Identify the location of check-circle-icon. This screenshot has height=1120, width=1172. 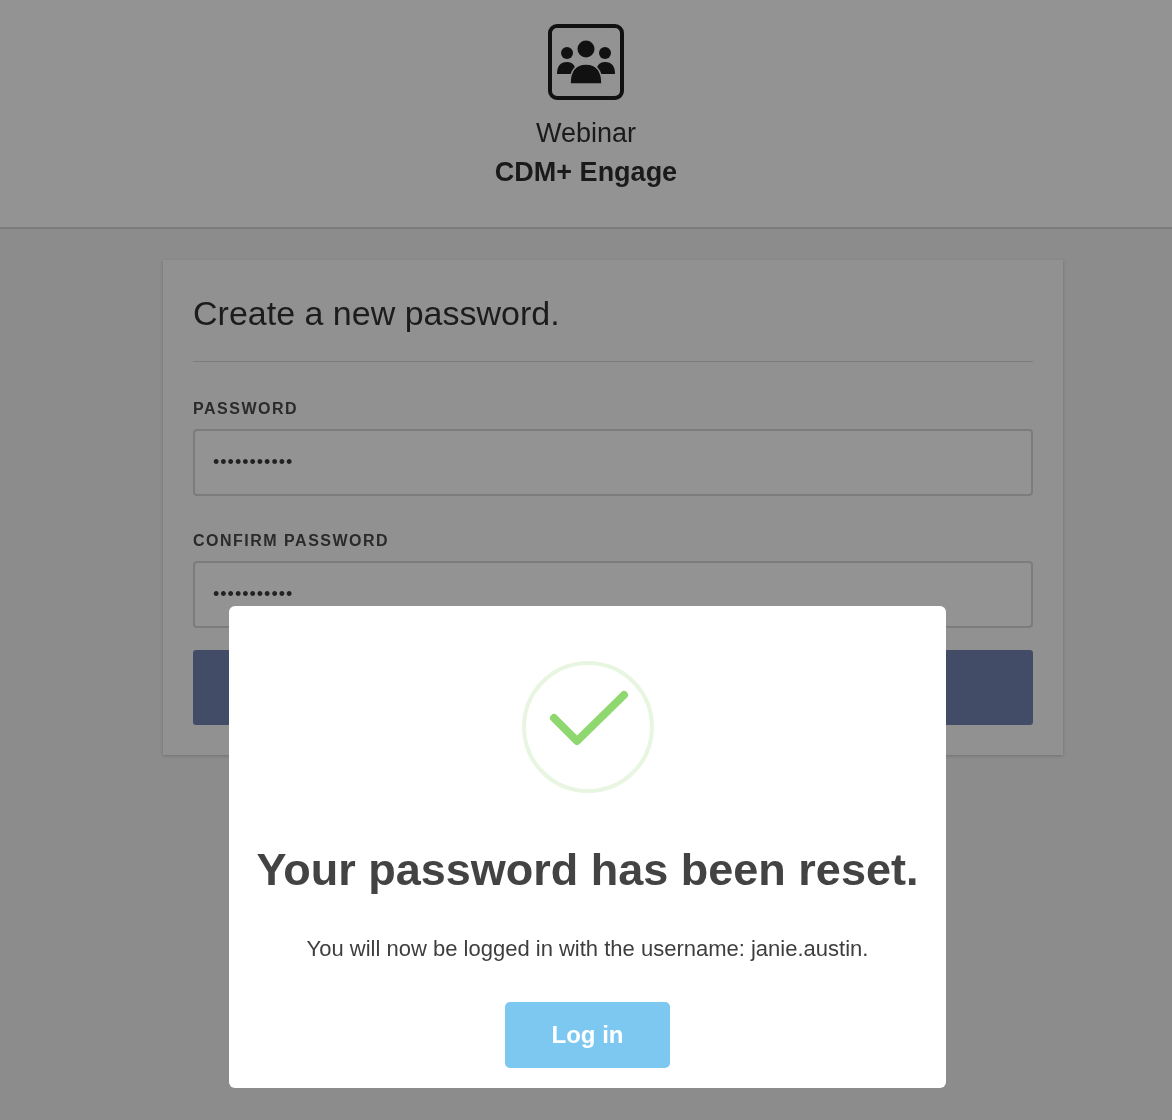
(587, 727).